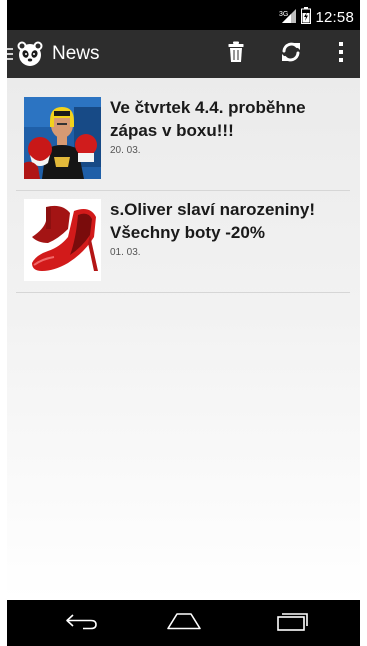  What do you see at coordinates (10, 54) in the screenshot?
I see `drawer-menu-icon` at bounding box center [10, 54].